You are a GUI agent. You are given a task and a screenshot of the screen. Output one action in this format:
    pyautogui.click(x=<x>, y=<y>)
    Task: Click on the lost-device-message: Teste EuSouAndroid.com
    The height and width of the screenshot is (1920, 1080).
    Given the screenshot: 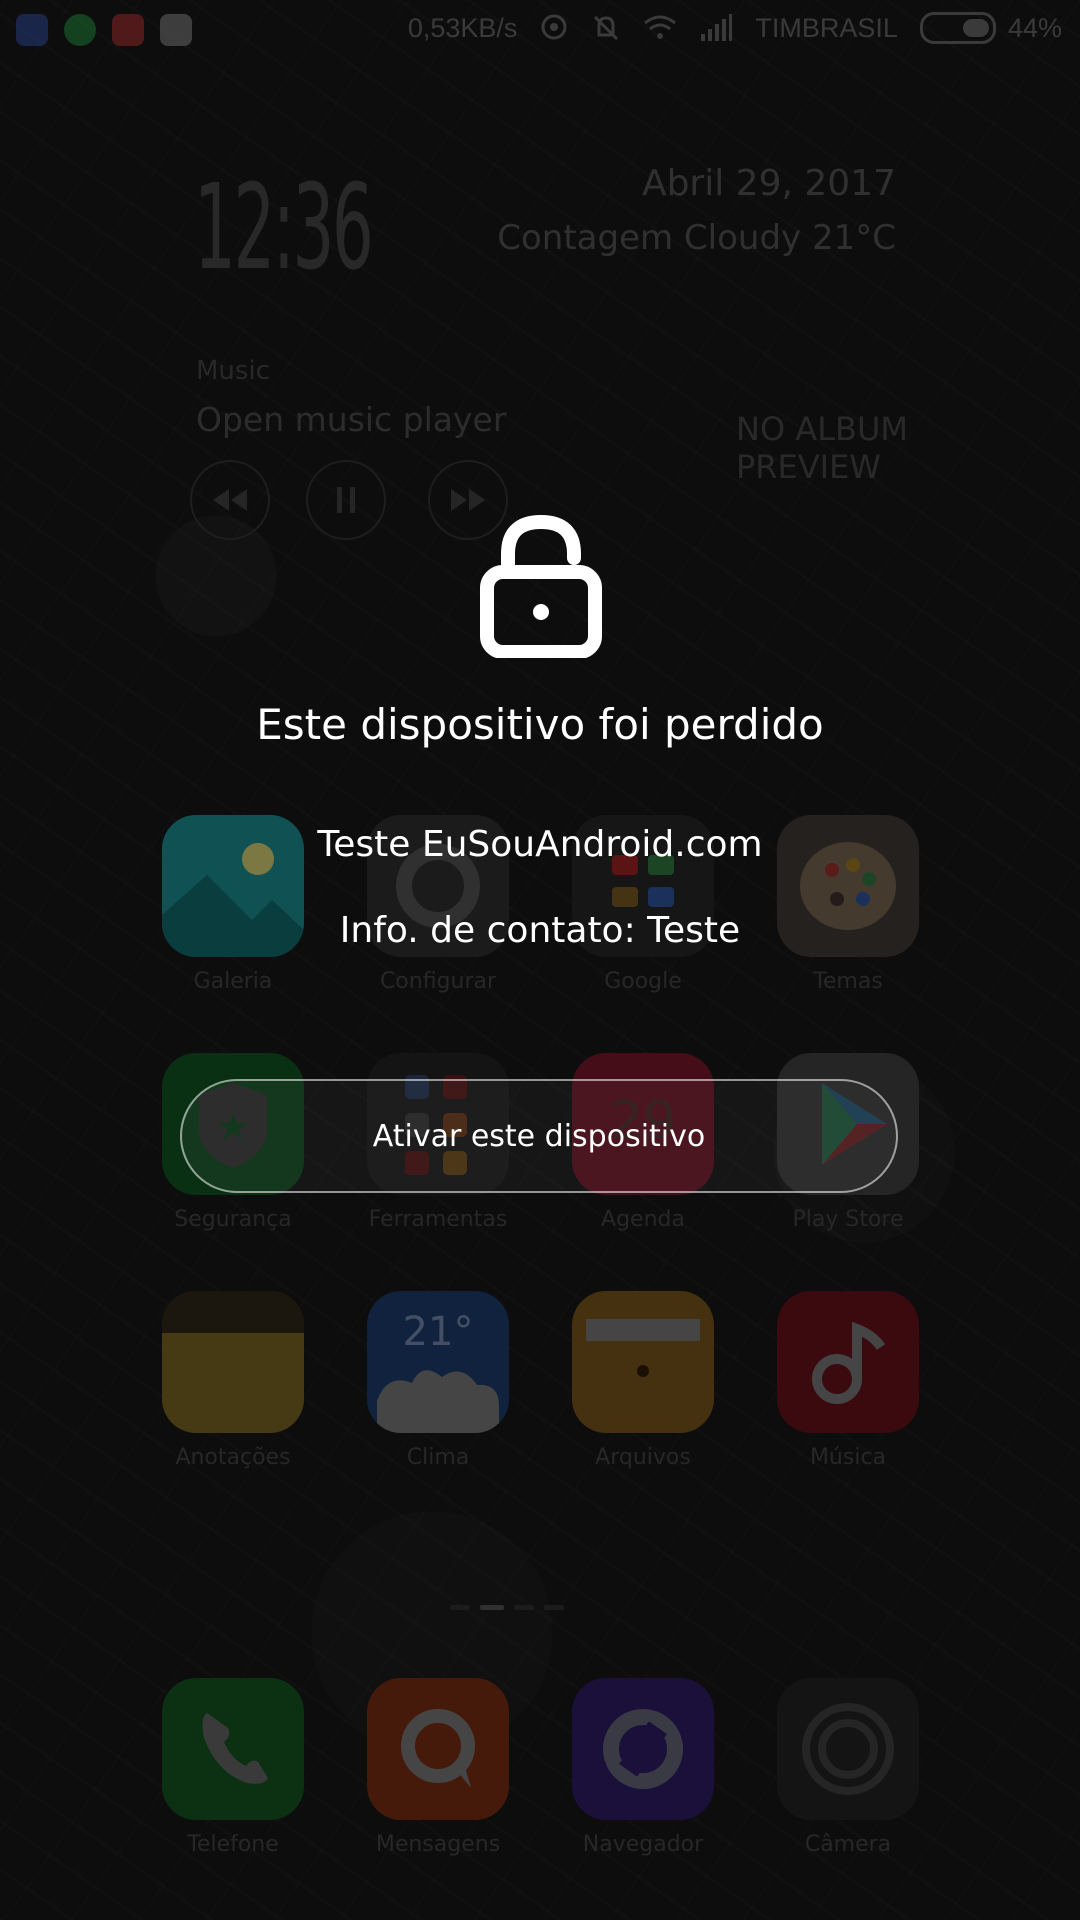 What is the action you would take?
    pyautogui.click(x=540, y=844)
    